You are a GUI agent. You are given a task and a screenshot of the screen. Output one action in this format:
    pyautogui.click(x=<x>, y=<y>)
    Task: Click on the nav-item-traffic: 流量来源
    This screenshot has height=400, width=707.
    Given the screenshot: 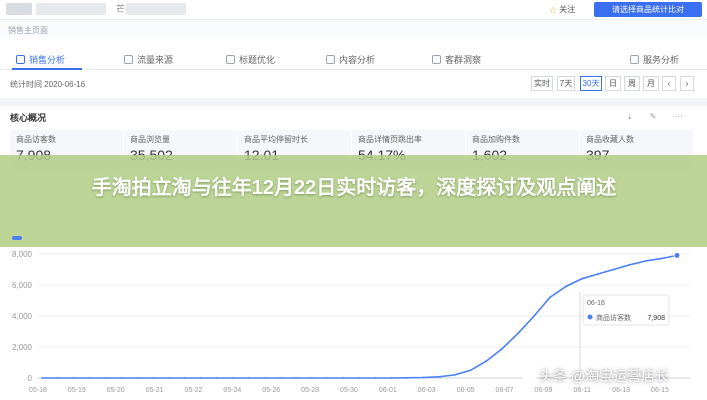 What is the action you would take?
    pyautogui.click(x=148, y=59)
    